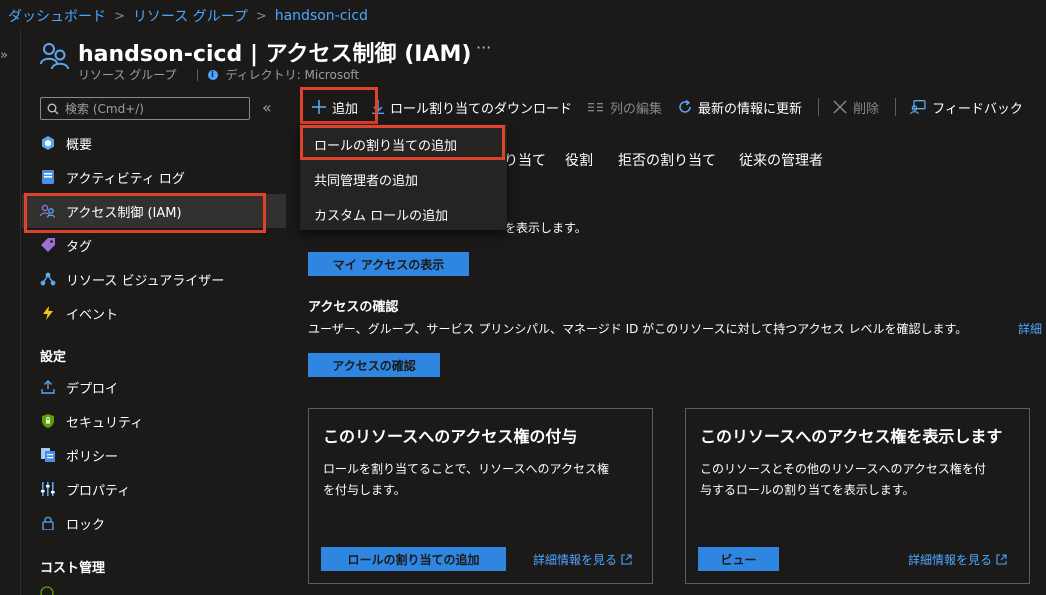 The height and width of the screenshot is (595, 1046). What do you see at coordinates (918, 107) in the screenshot?
I see `feedback-icon` at bounding box center [918, 107].